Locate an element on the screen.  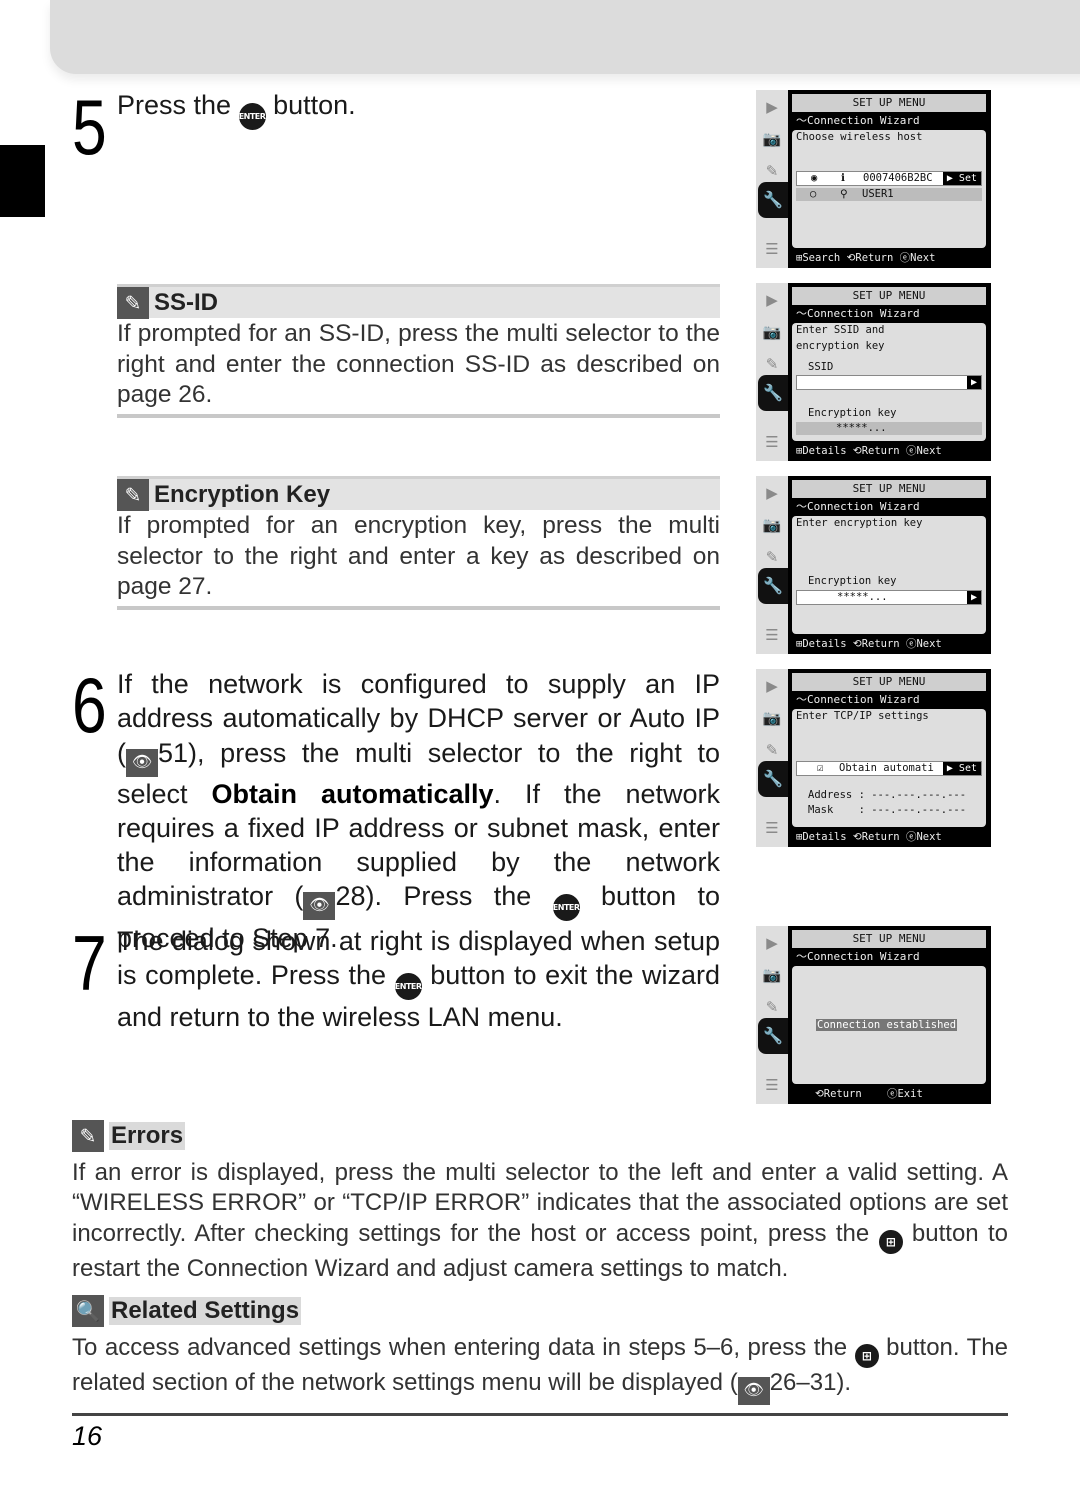
errors-title: Errors is located at coordinates (147, 1136).